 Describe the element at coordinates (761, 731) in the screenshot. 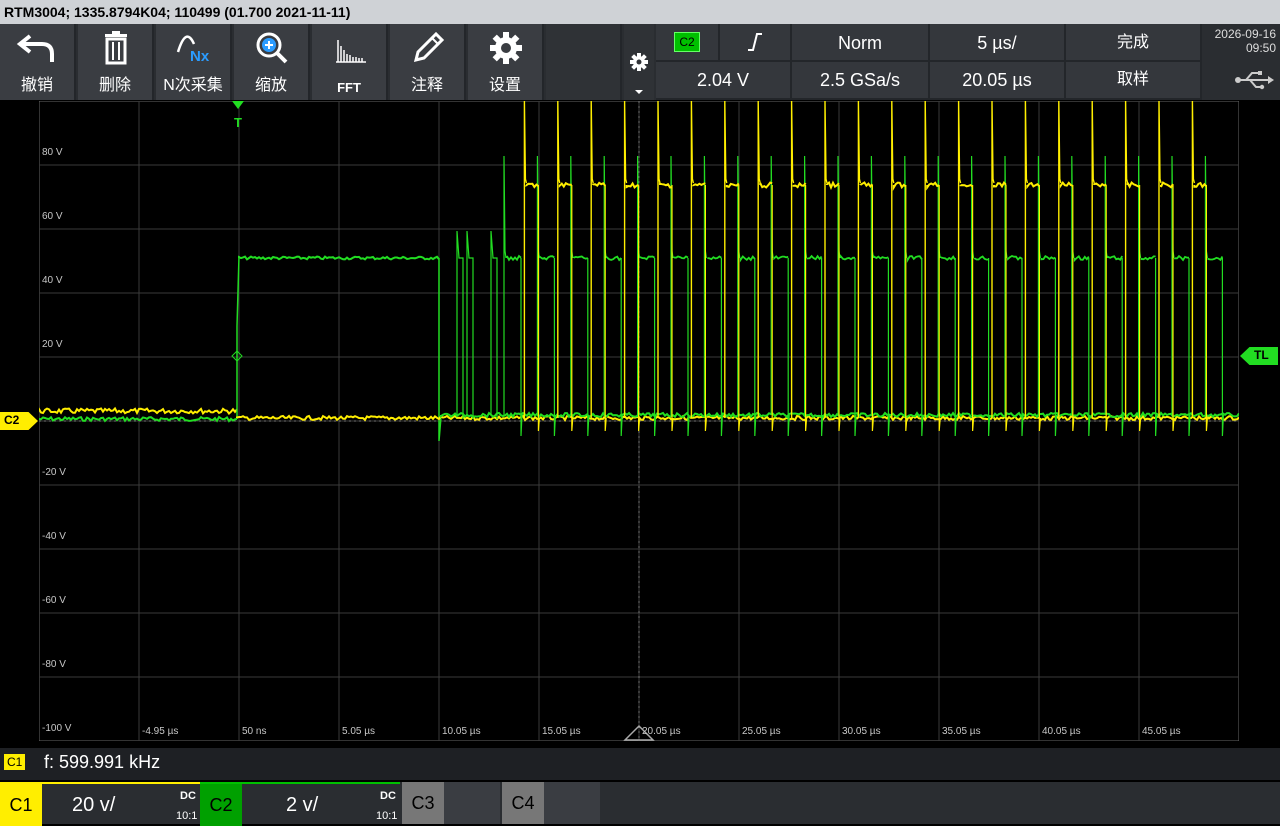

I see `x-tick-label: 25.05 µs` at that location.